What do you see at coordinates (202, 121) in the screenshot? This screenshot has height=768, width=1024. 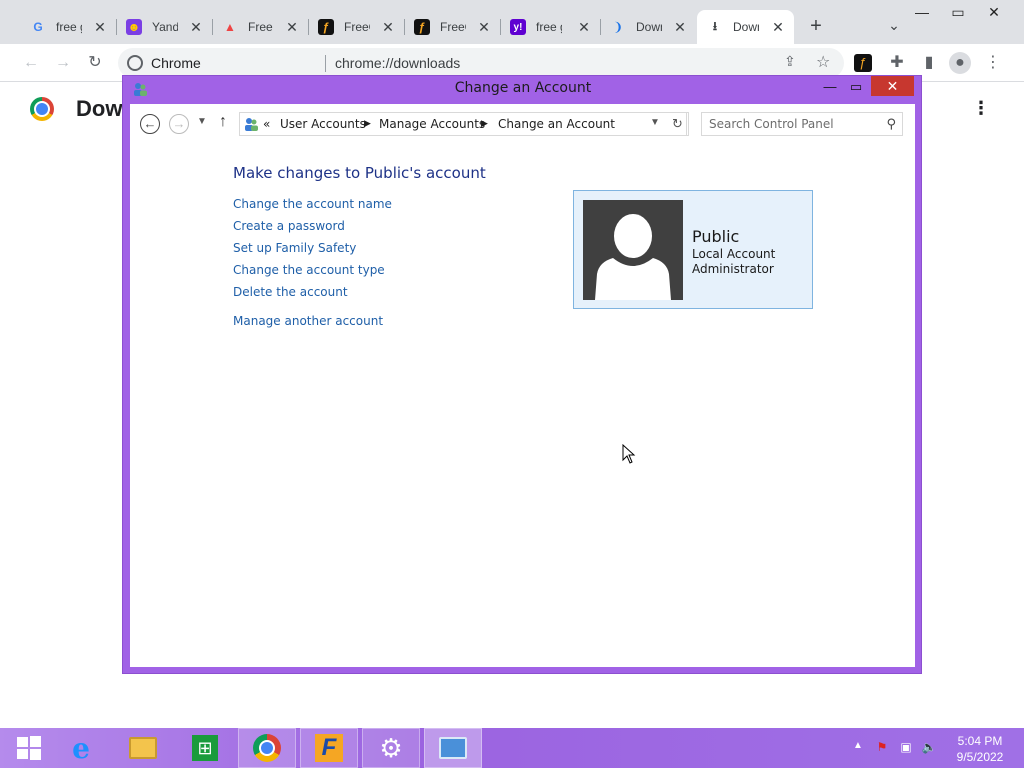 I see `recent-pages-dropdown-icon: ▼` at bounding box center [202, 121].